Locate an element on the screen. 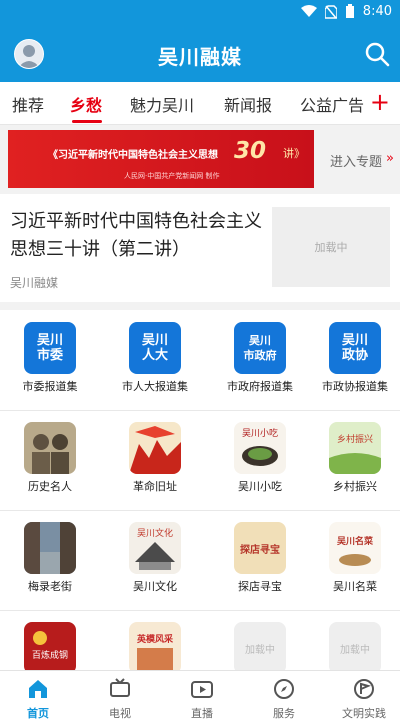  grid-item-cppcc: 吴川 政协 市政协报道集 is located at coordinates (352, 360).